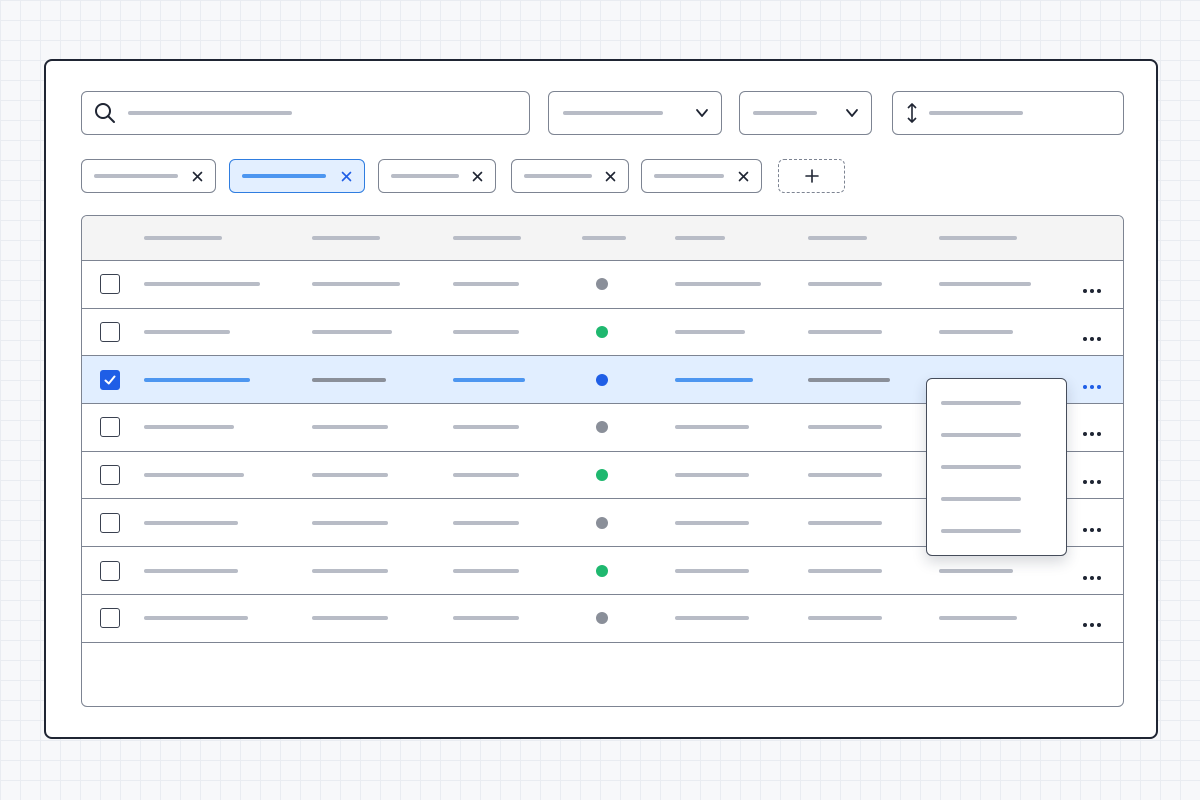 This screenshot has width=1200, height=800. I want to click on search-input, so click(305, 113).